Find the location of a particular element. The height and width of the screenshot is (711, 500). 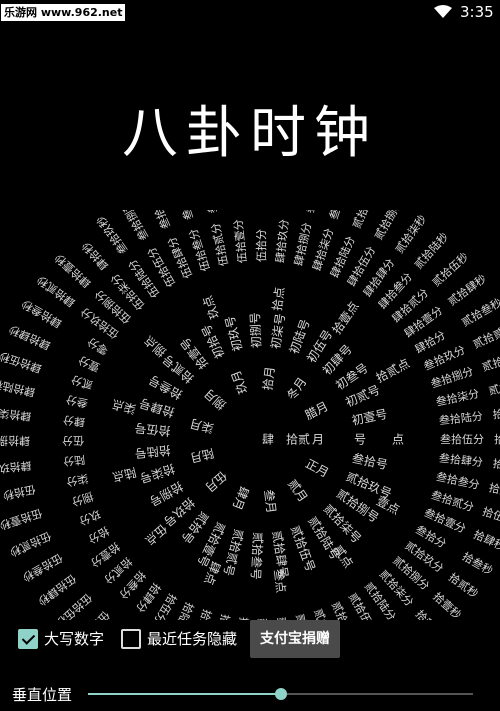

status-bar: 乐游网 www.962.net 3:35 is located at coordinates (250, 13).